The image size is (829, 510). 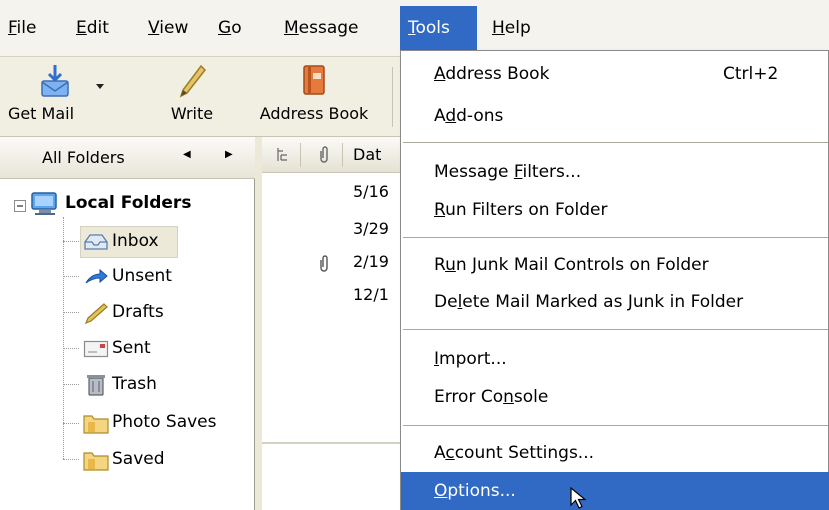 What do you see at coordinates (22, 28) in the screenshot?
I see `menu-file: File` at bounding box center [22, 28].